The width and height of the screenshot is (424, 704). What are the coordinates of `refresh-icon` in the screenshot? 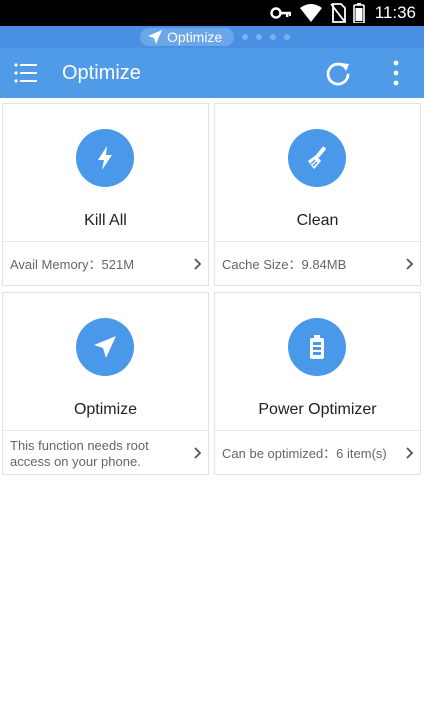 It's located at (338, 74).